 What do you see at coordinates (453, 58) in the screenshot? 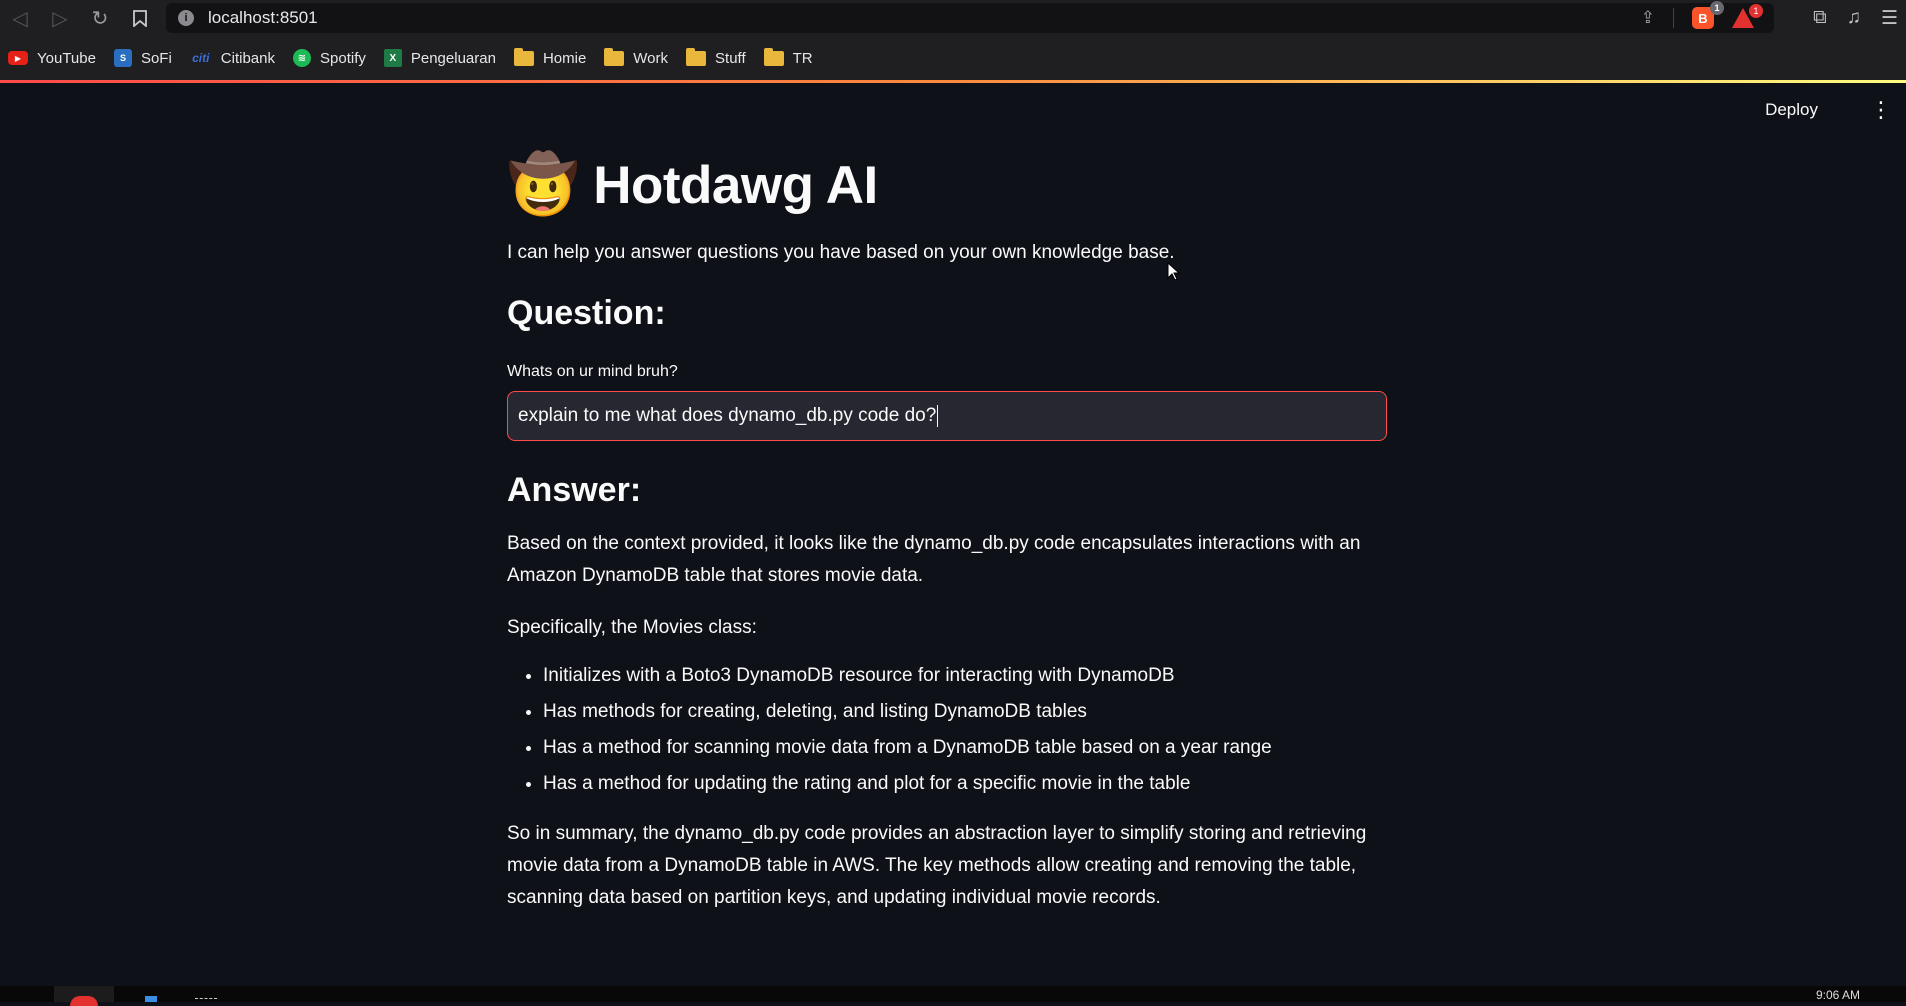
I see `bookmark-label: Pengeluaran` at bounding box center [453, 58].